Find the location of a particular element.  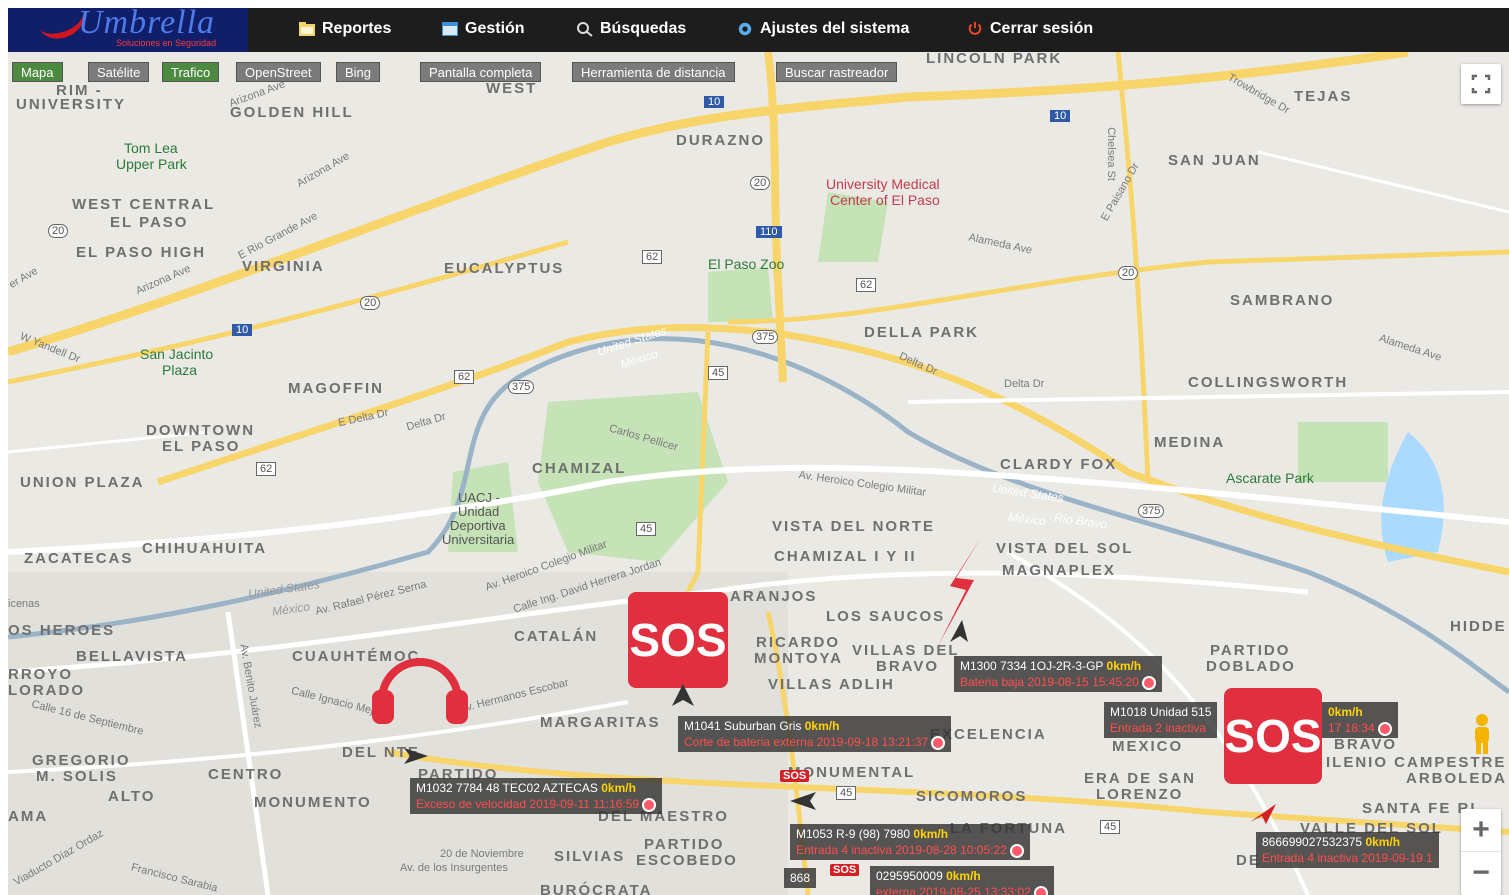

vehicle-alert-text: Entrada 4 inactiva 2019-09-19 1 is located at coordinates (1347, 858).